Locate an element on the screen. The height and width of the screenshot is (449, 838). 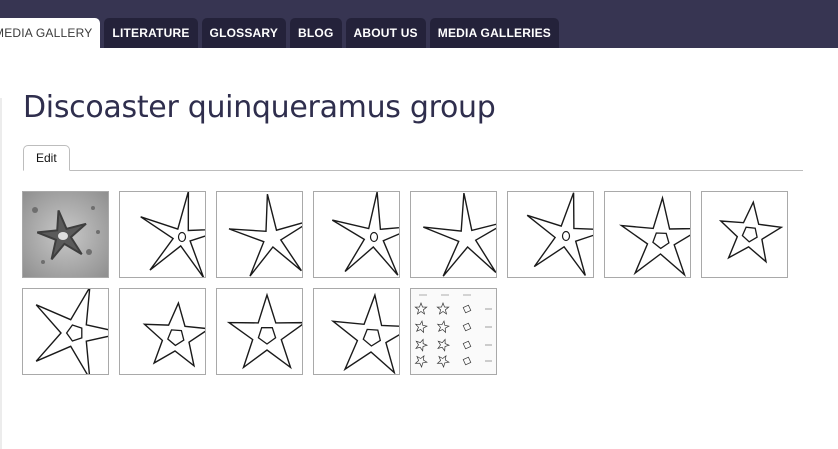
nav-tab-blog: BLOG is located at coordinates (316, 33).